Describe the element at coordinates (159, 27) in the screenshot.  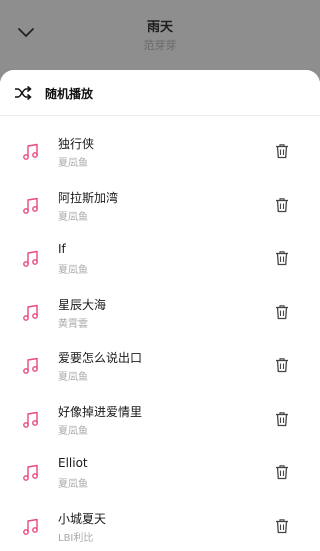
I see `song-title: 雨天` at that location.